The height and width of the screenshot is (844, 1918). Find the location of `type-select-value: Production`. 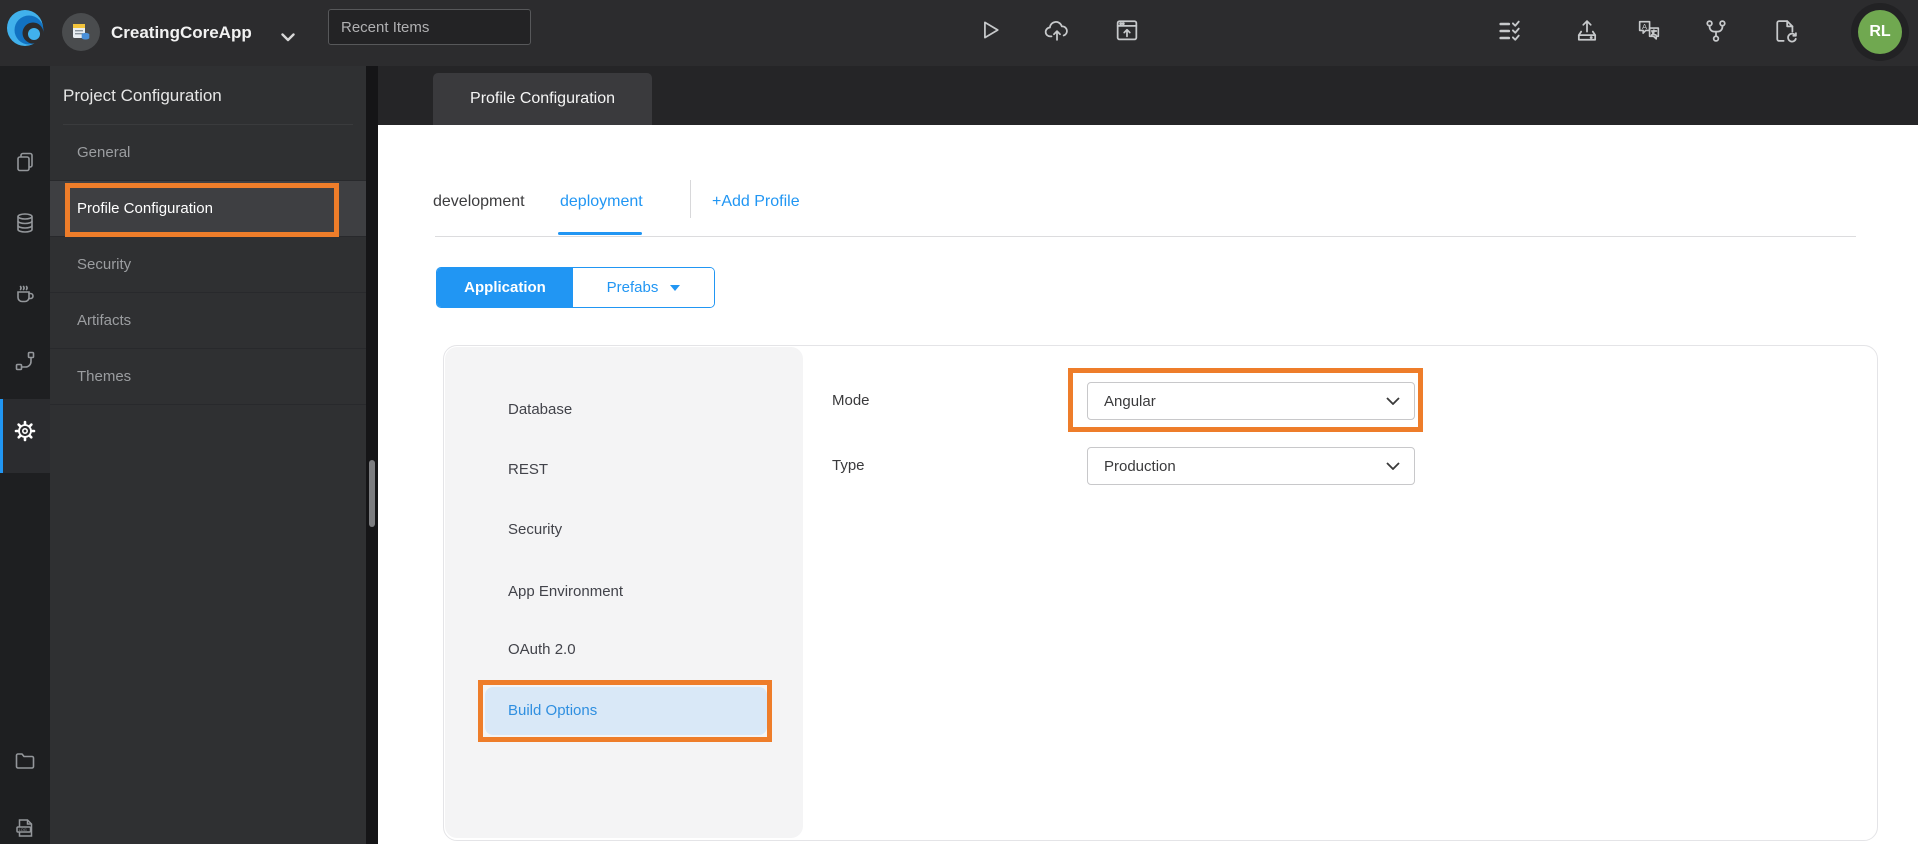

type-select-value: Production is located at coordinates (1140, 466).